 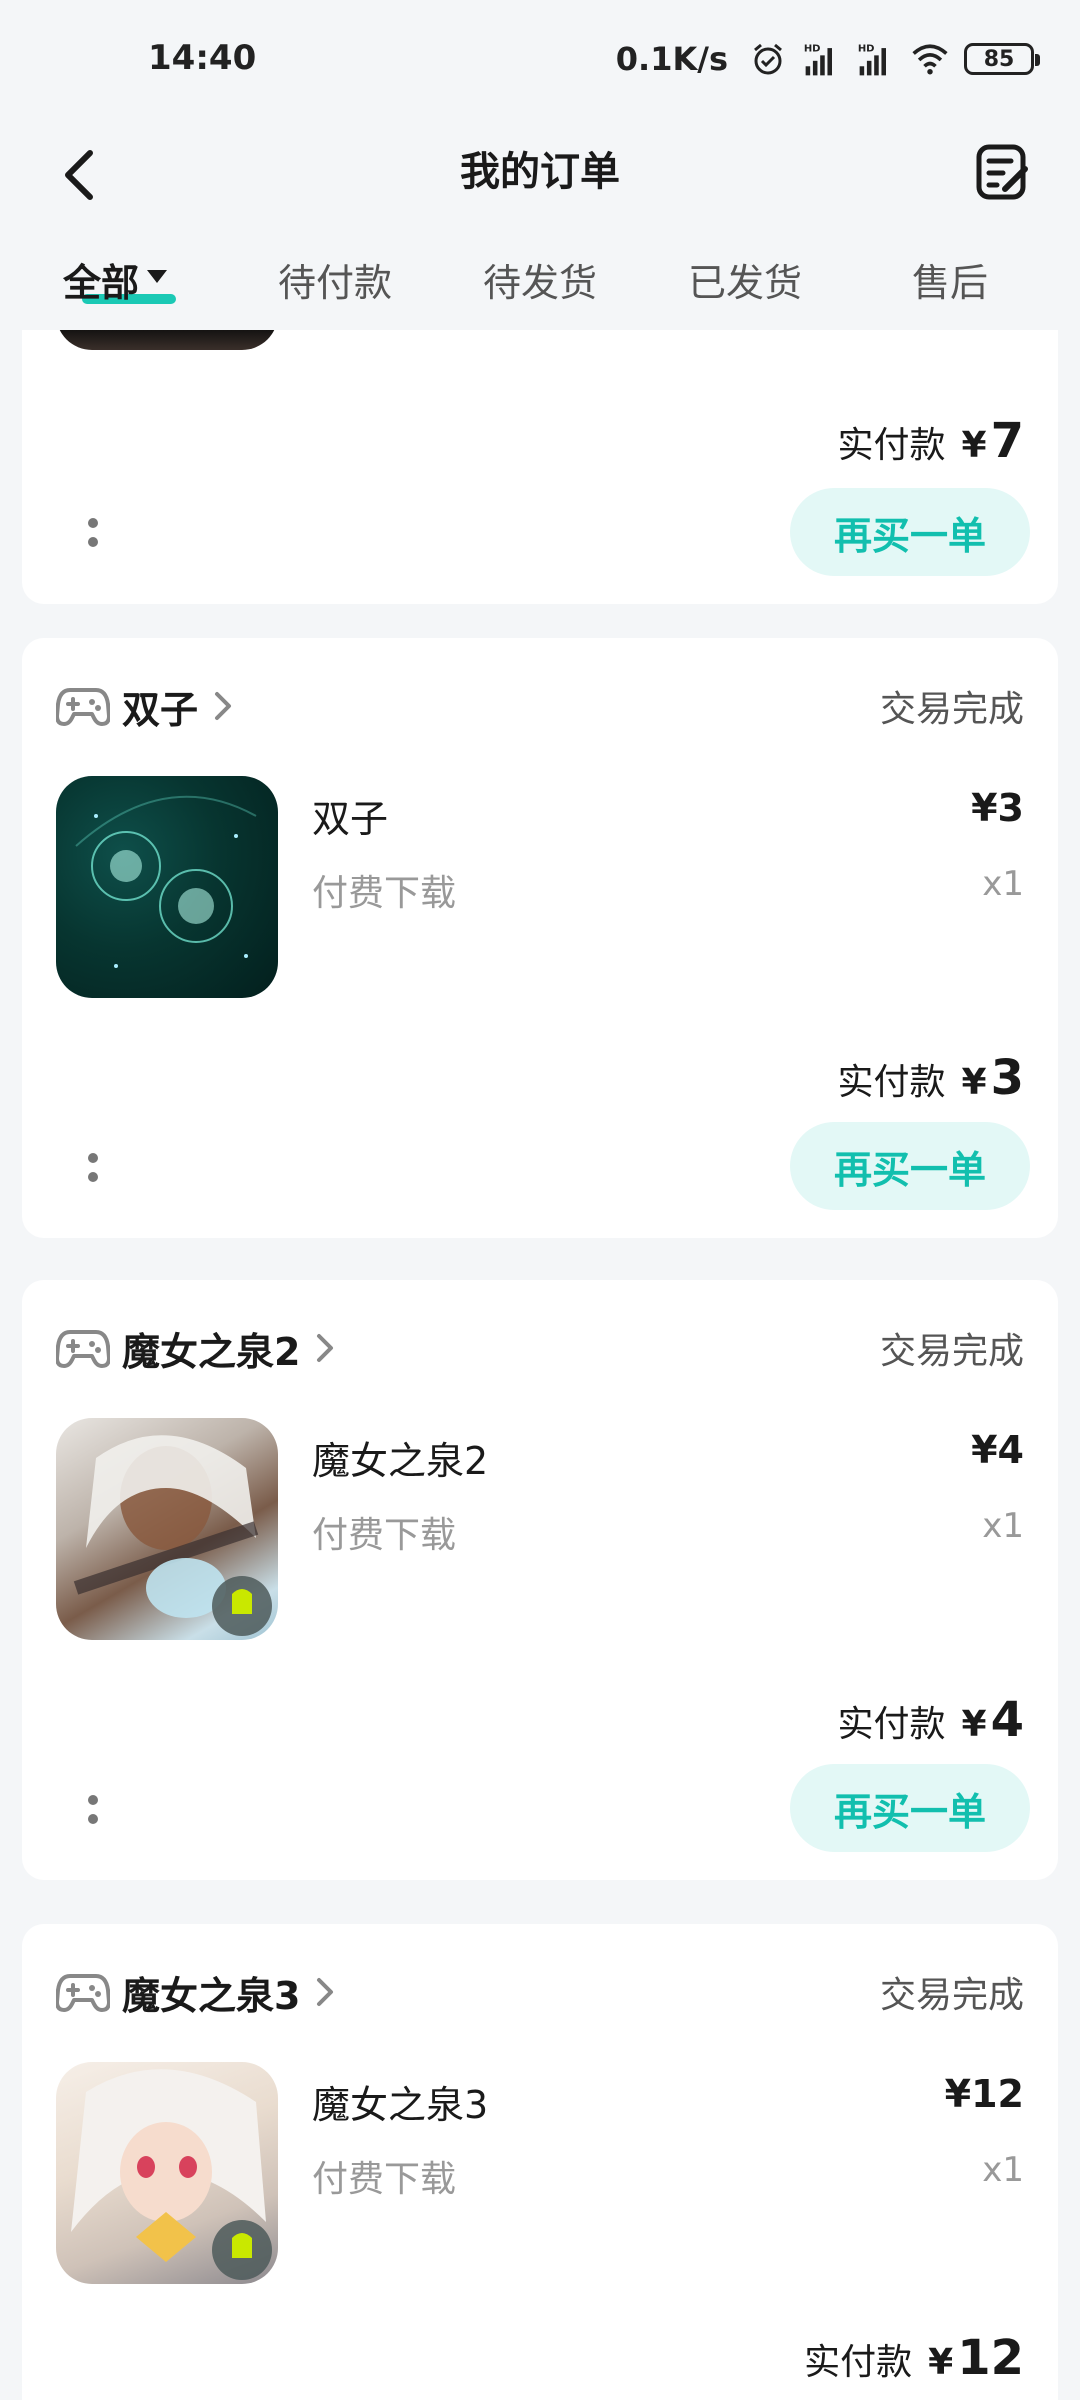 I want to click on order-card-header: 双子 交易完成, so click(x=540, y=706).